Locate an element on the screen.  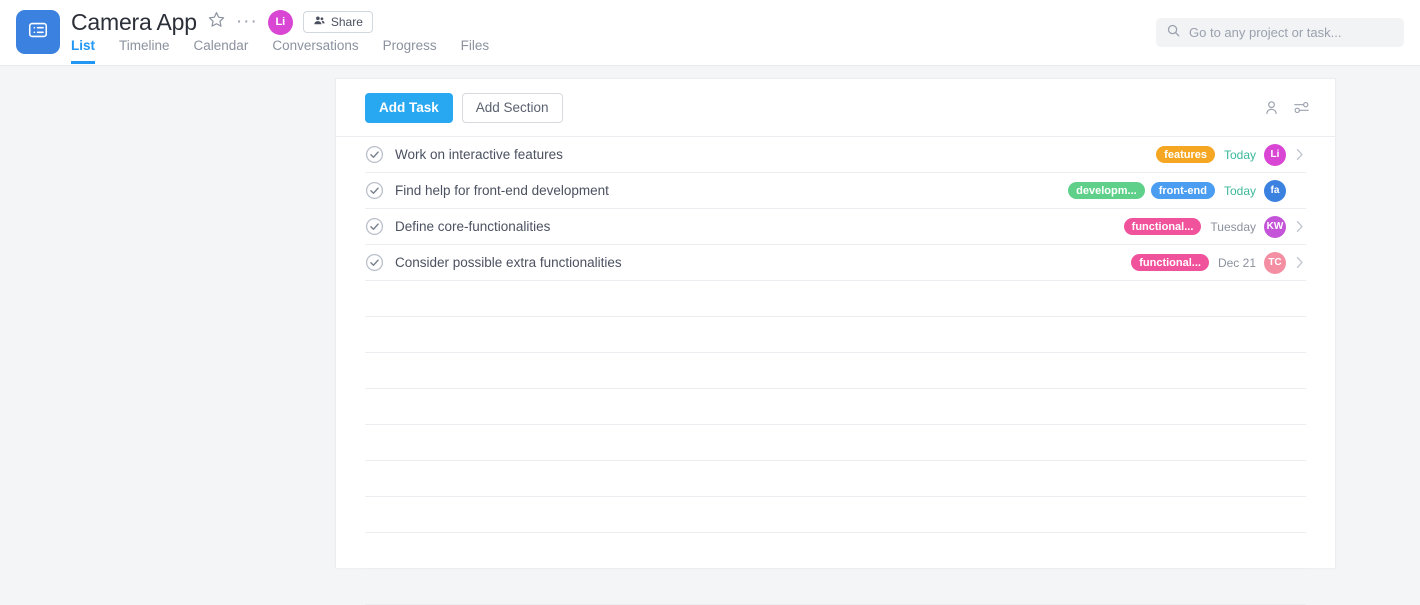
list-board-icon is located at coordinates (38, 32).